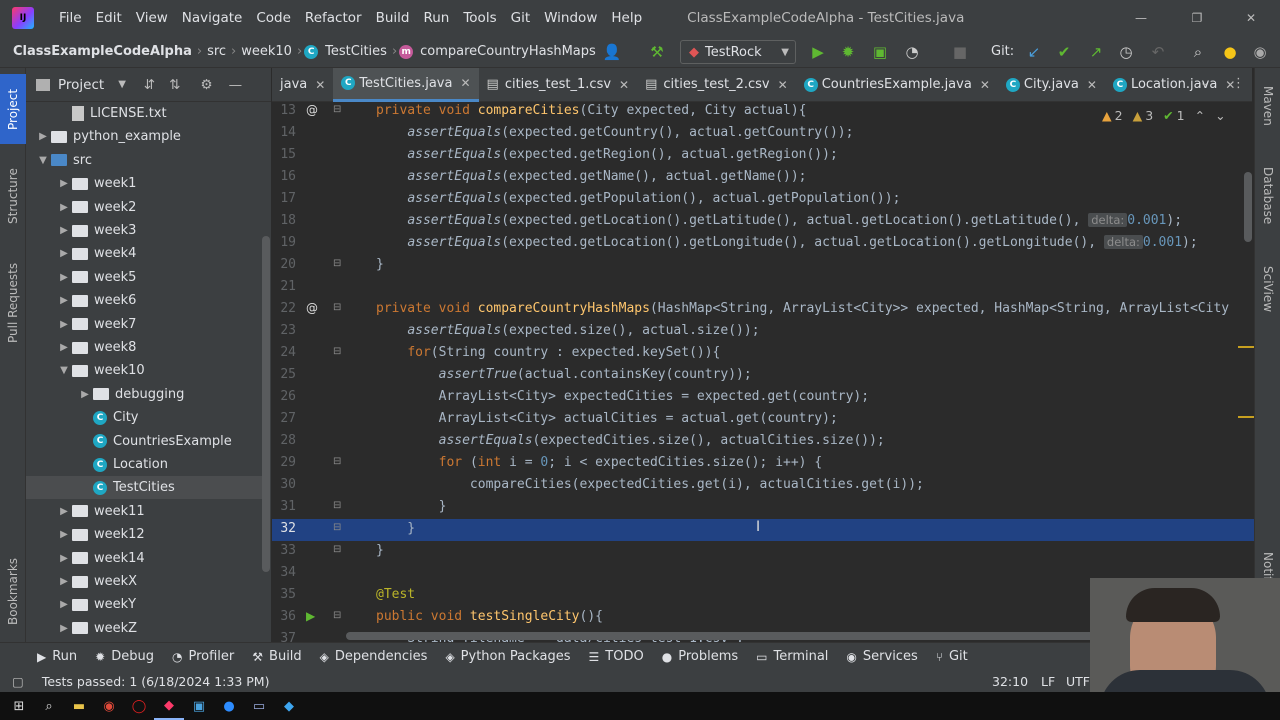 The height and width of the screenshot is (720, 1280). What do you see at coordinates (700, 656) in the screenshot?
I see `problems-tool-button: ● Problems` at bounding box center [700, 656].